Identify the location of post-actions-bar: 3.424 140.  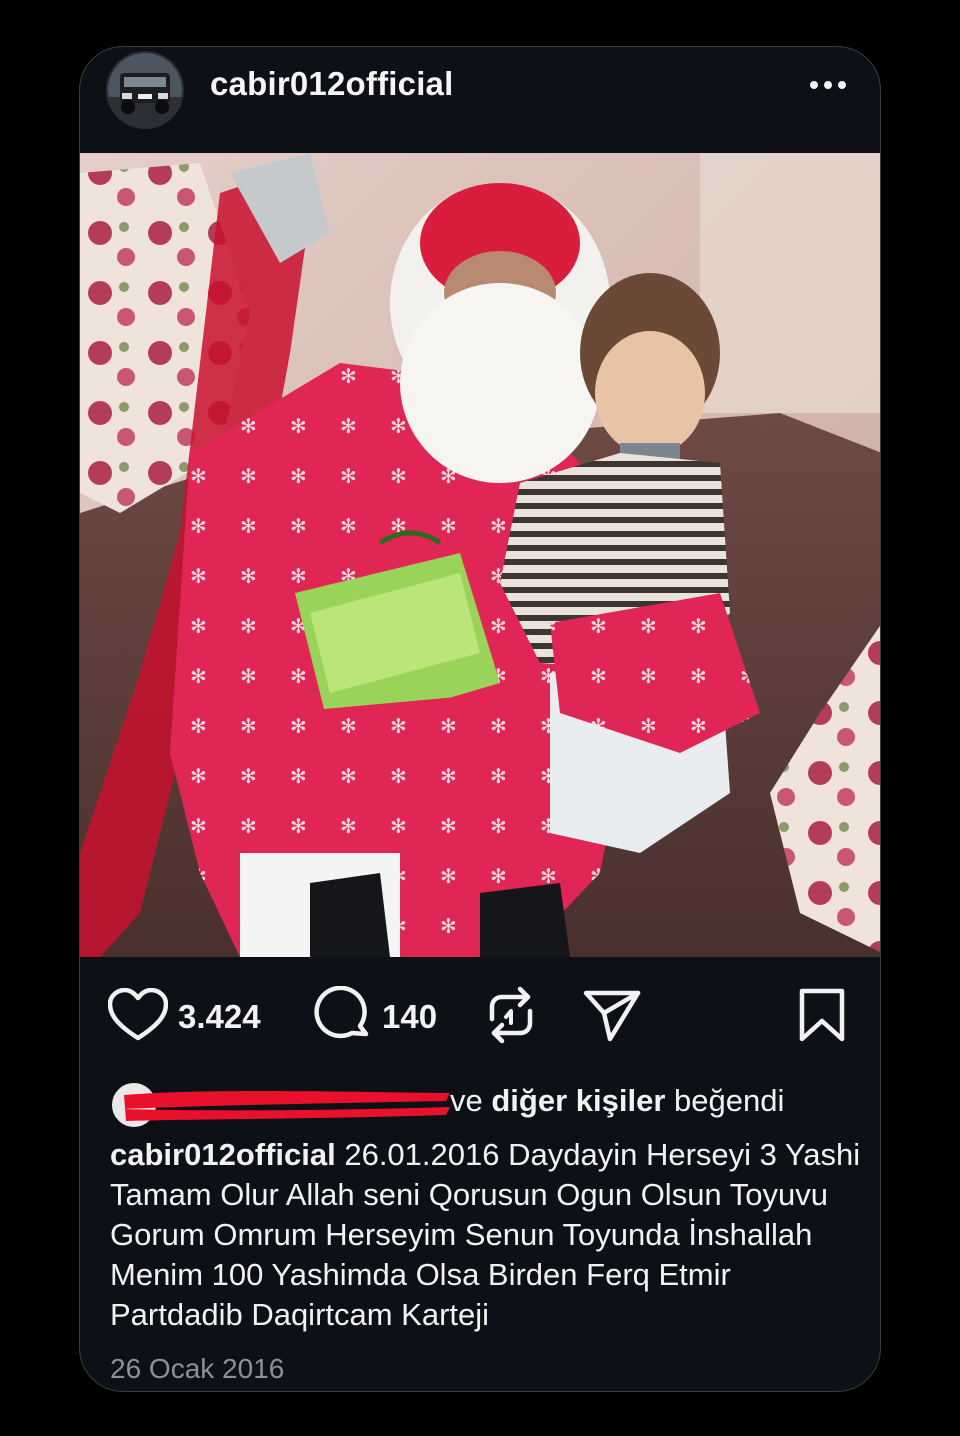
(480, 1017).